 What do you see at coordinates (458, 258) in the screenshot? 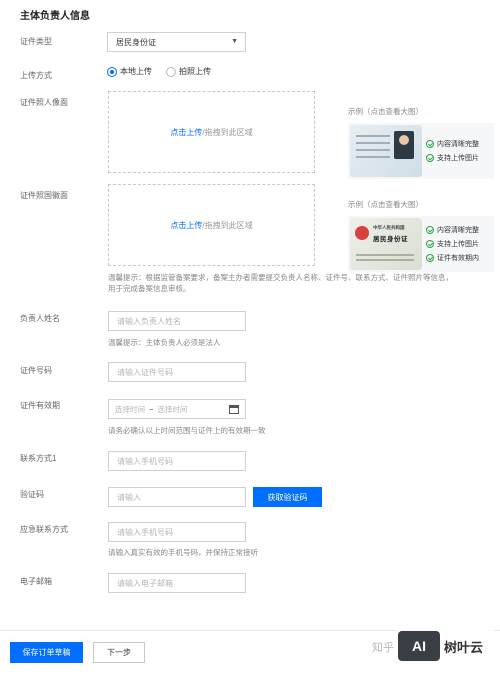
I see `check-text: 证件有效期内` at bounding box center [458, 258].